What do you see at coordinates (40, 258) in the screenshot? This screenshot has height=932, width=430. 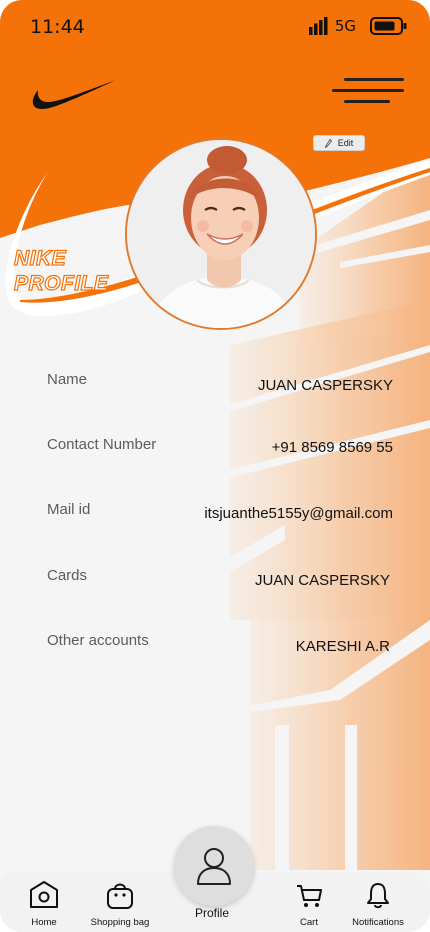 I see `page-title-line1: NIKE` at bounding box center [40, 258].